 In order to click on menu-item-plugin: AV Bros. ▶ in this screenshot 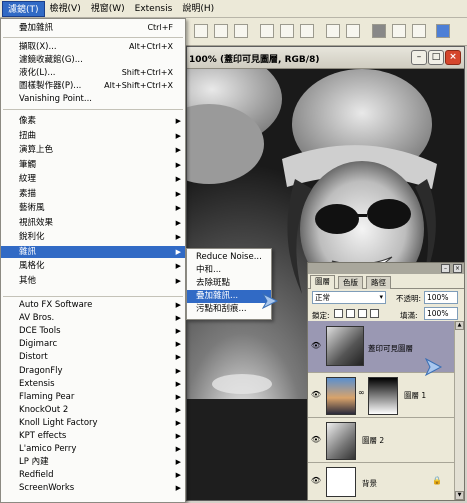, I will do `click(93, 318)`.